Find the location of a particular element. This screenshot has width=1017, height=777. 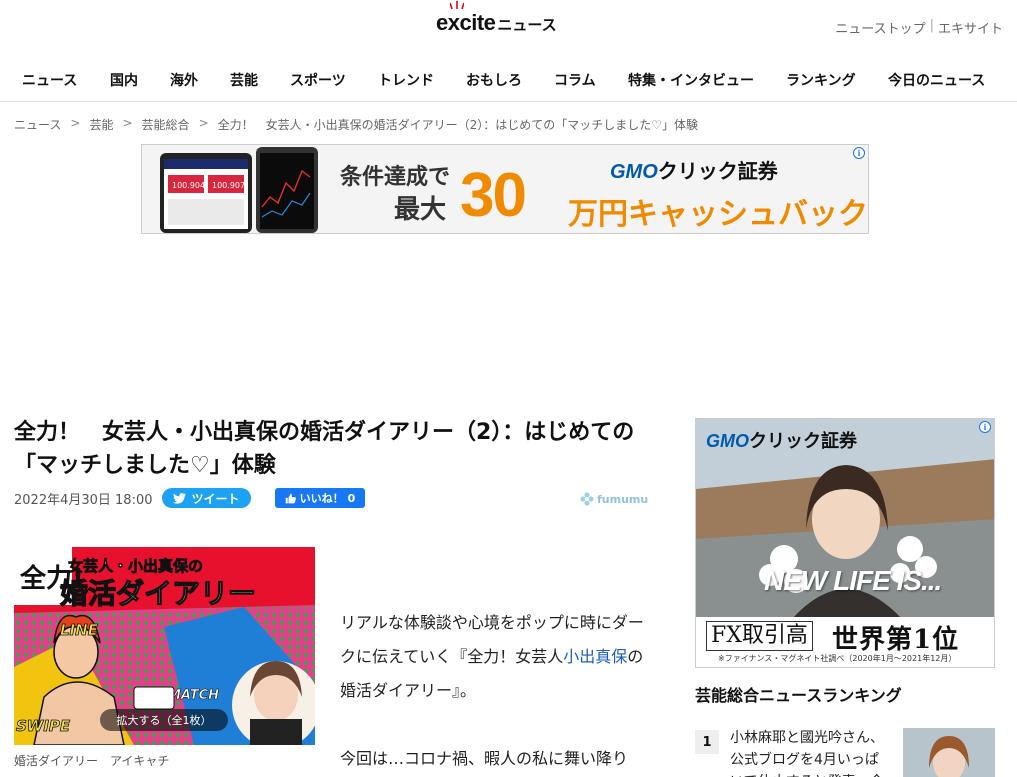

svg-text: 婚活ダイアリー is located at coordinates (158, 593).